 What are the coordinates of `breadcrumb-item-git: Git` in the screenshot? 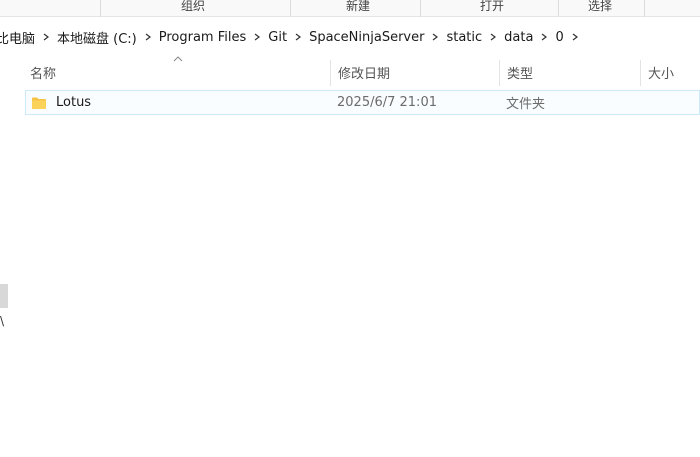 It's located at (277, 37).